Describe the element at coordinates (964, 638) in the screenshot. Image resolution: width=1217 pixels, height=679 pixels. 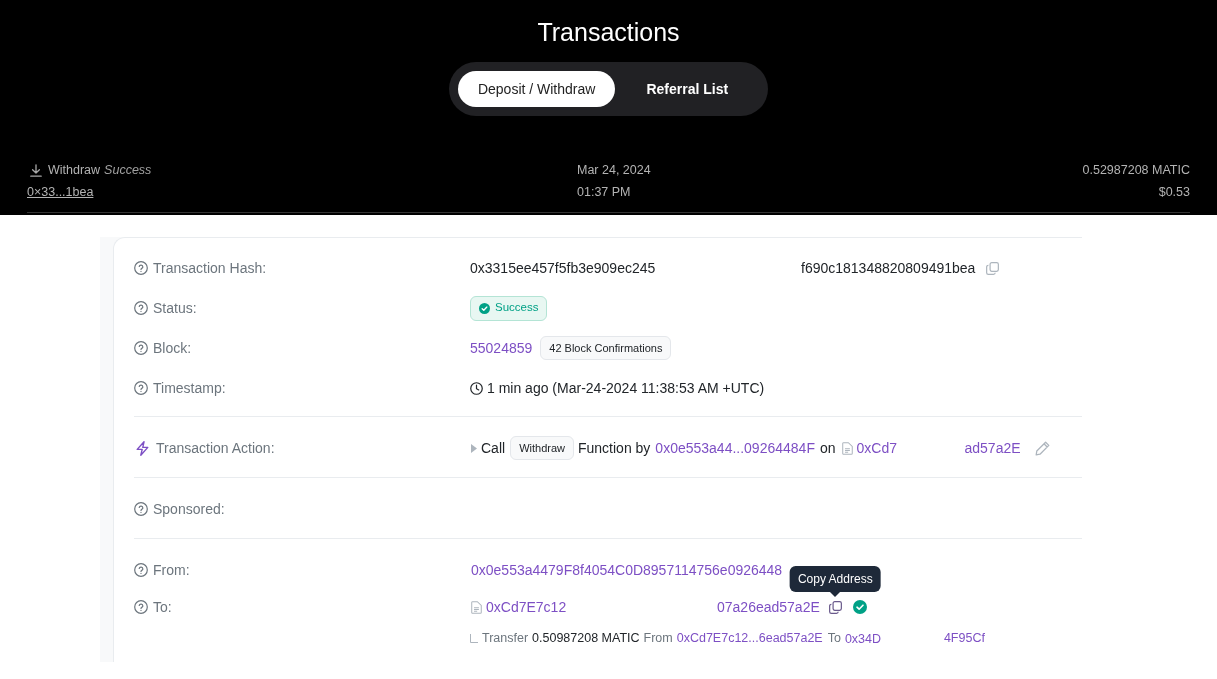
I see `transfer-to-link: 4F95Cf` at that location.